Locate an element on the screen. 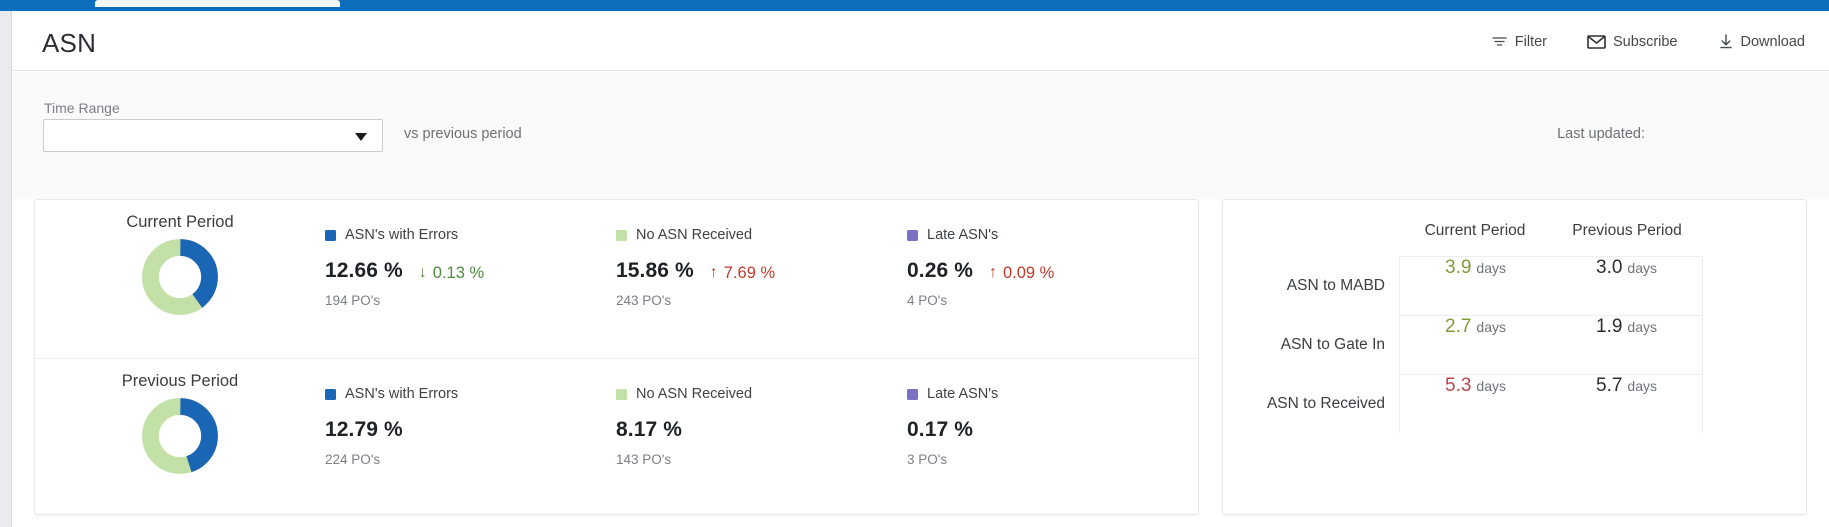  metric-subtext: 243 PO's is located at coordinates (644, 300).